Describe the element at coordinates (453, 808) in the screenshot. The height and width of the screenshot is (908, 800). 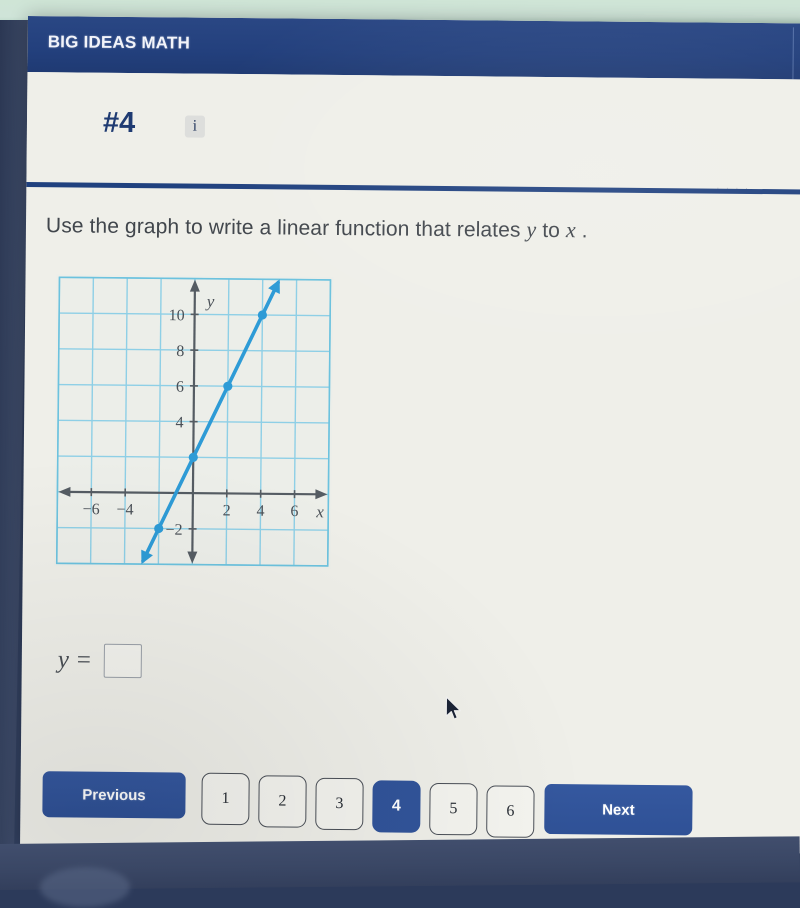
I see `page-button-5: 5` at that location.